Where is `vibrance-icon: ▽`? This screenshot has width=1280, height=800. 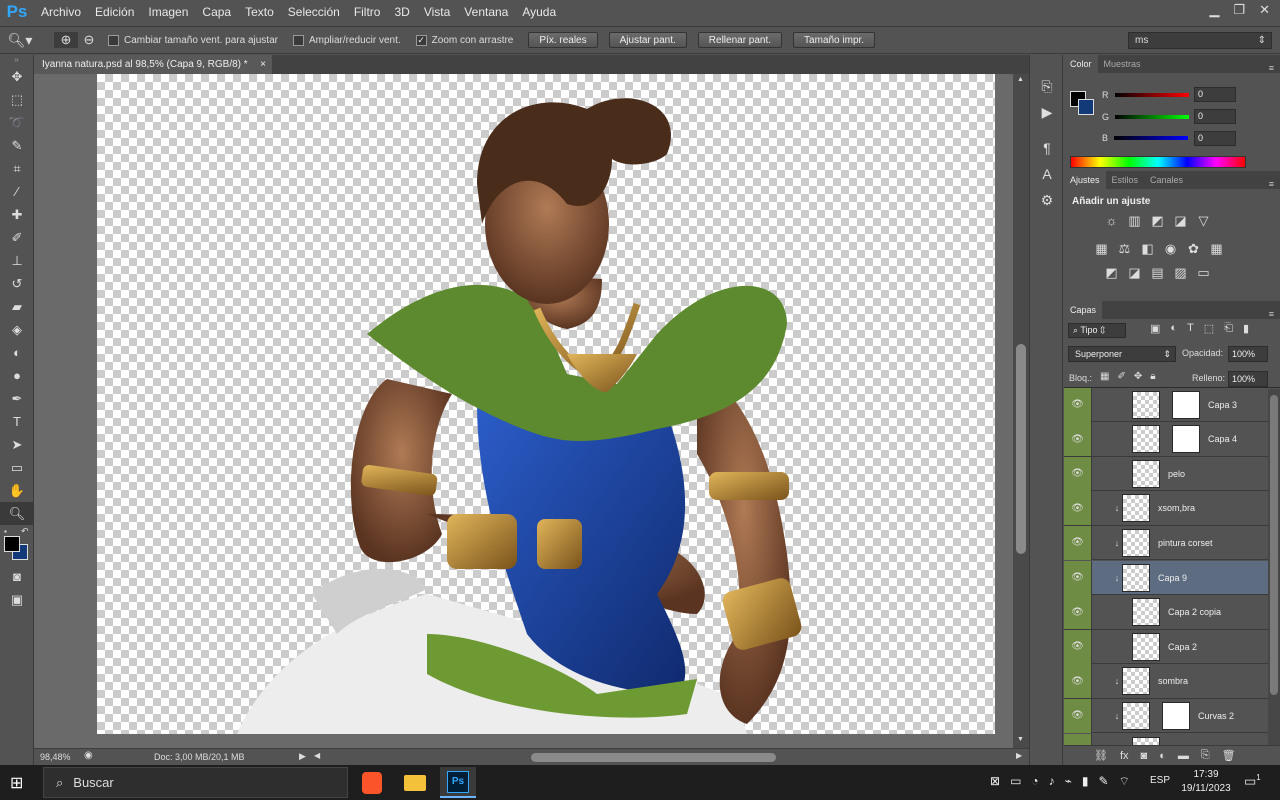
vibrance-icon: ▽ is located at coordinates (1203, 221).